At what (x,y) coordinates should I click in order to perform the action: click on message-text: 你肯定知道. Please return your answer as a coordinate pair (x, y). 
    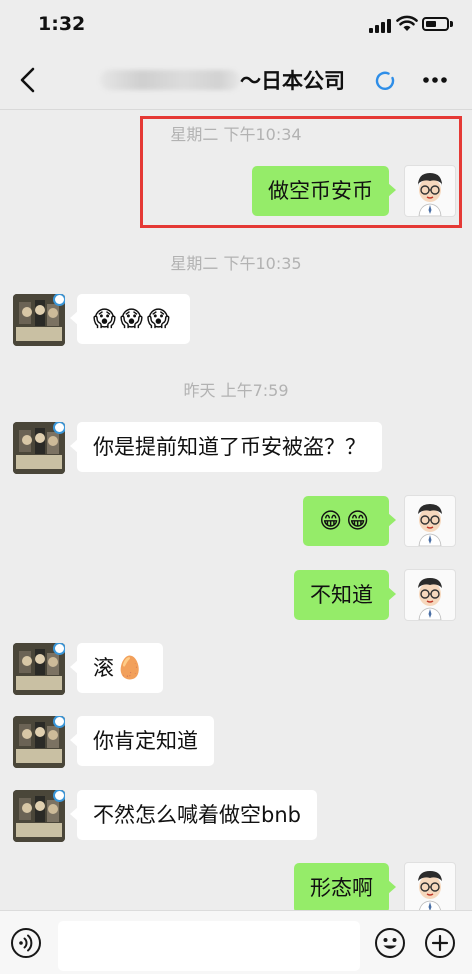
    Looking at the image, I should click on (145, 741).